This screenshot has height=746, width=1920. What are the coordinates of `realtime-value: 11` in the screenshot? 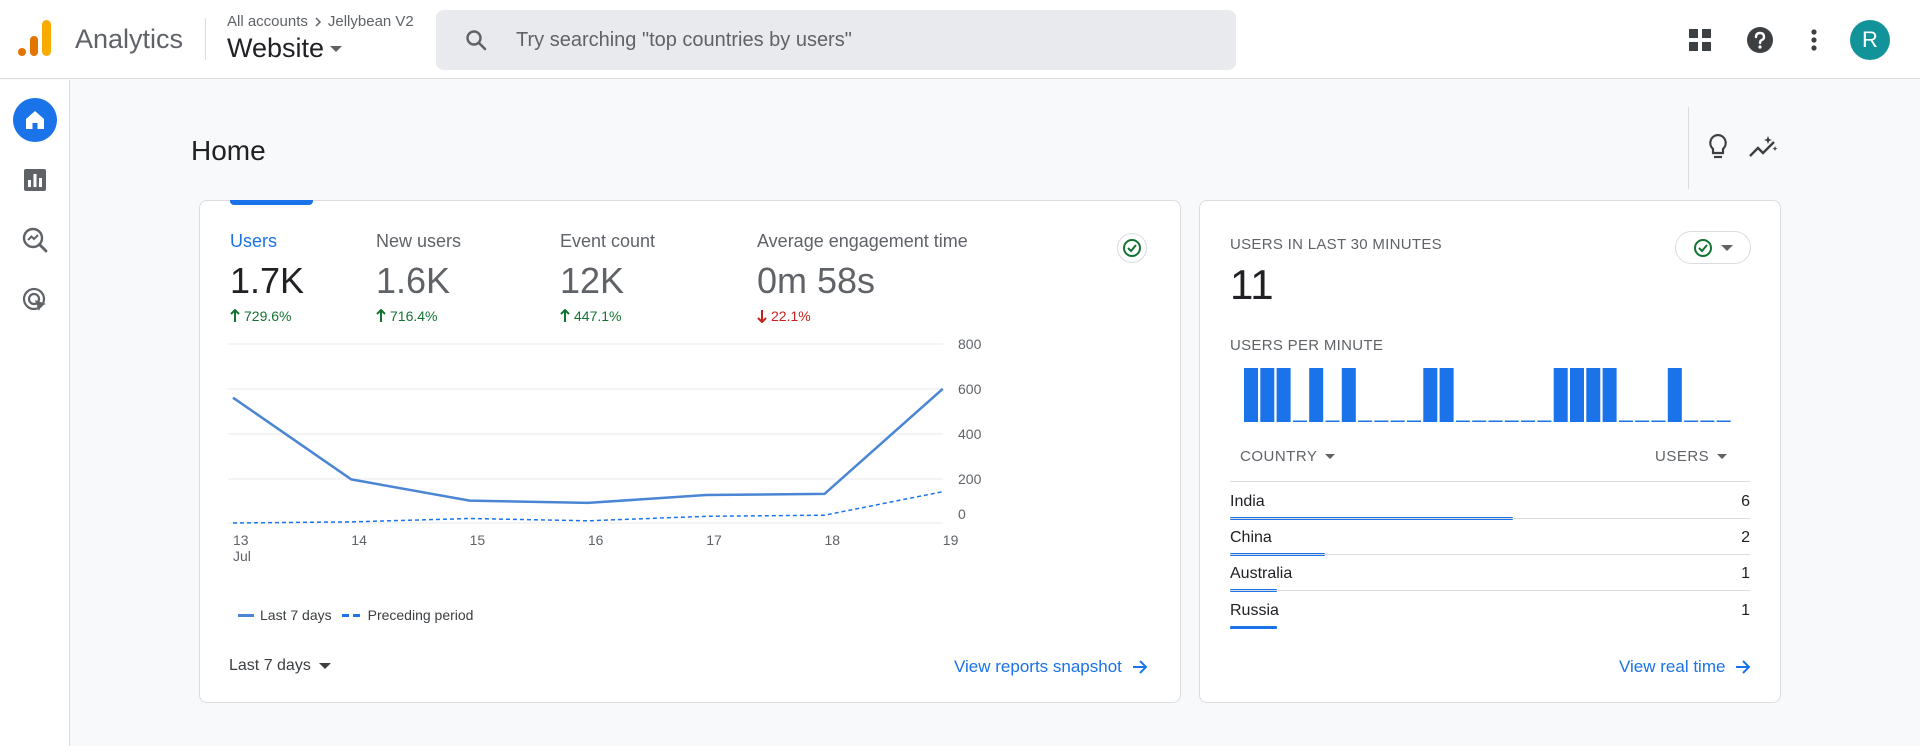 It's located at (1252, 284).